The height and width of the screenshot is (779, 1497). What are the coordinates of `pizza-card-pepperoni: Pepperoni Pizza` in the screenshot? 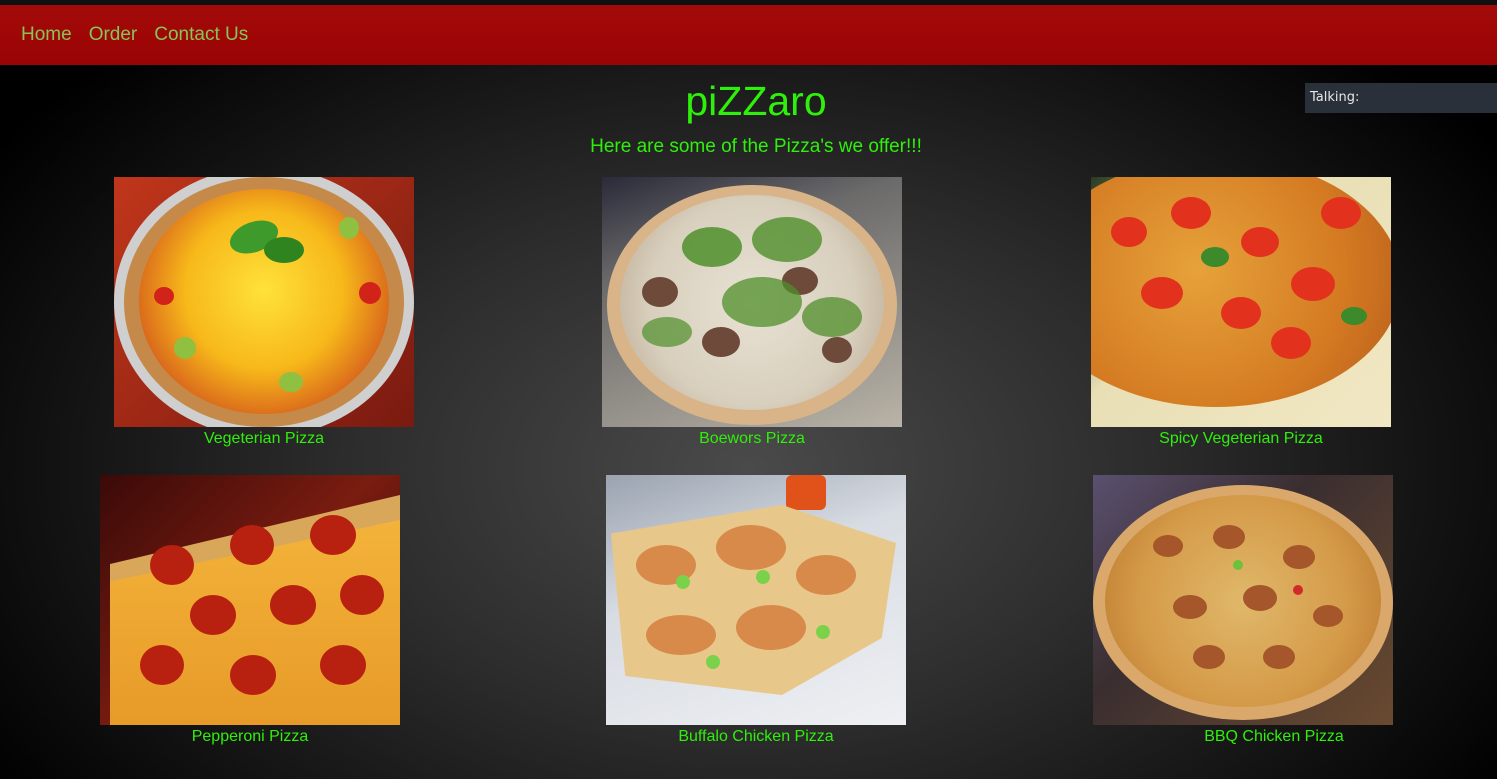 It's located at (250, 610).